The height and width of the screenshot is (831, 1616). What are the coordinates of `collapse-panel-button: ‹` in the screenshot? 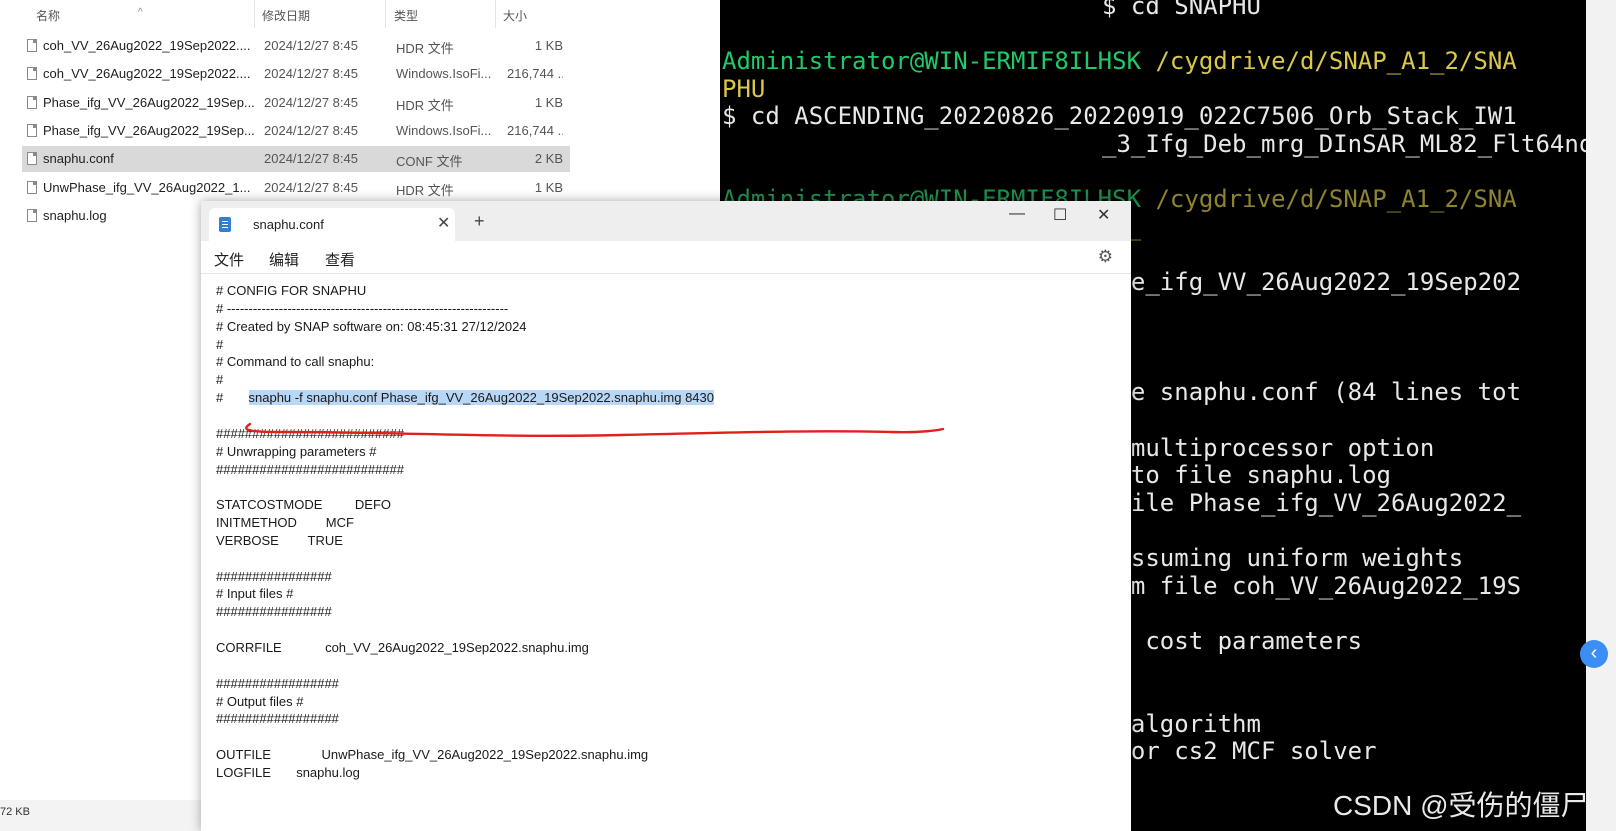 It's located at (1594, 654).